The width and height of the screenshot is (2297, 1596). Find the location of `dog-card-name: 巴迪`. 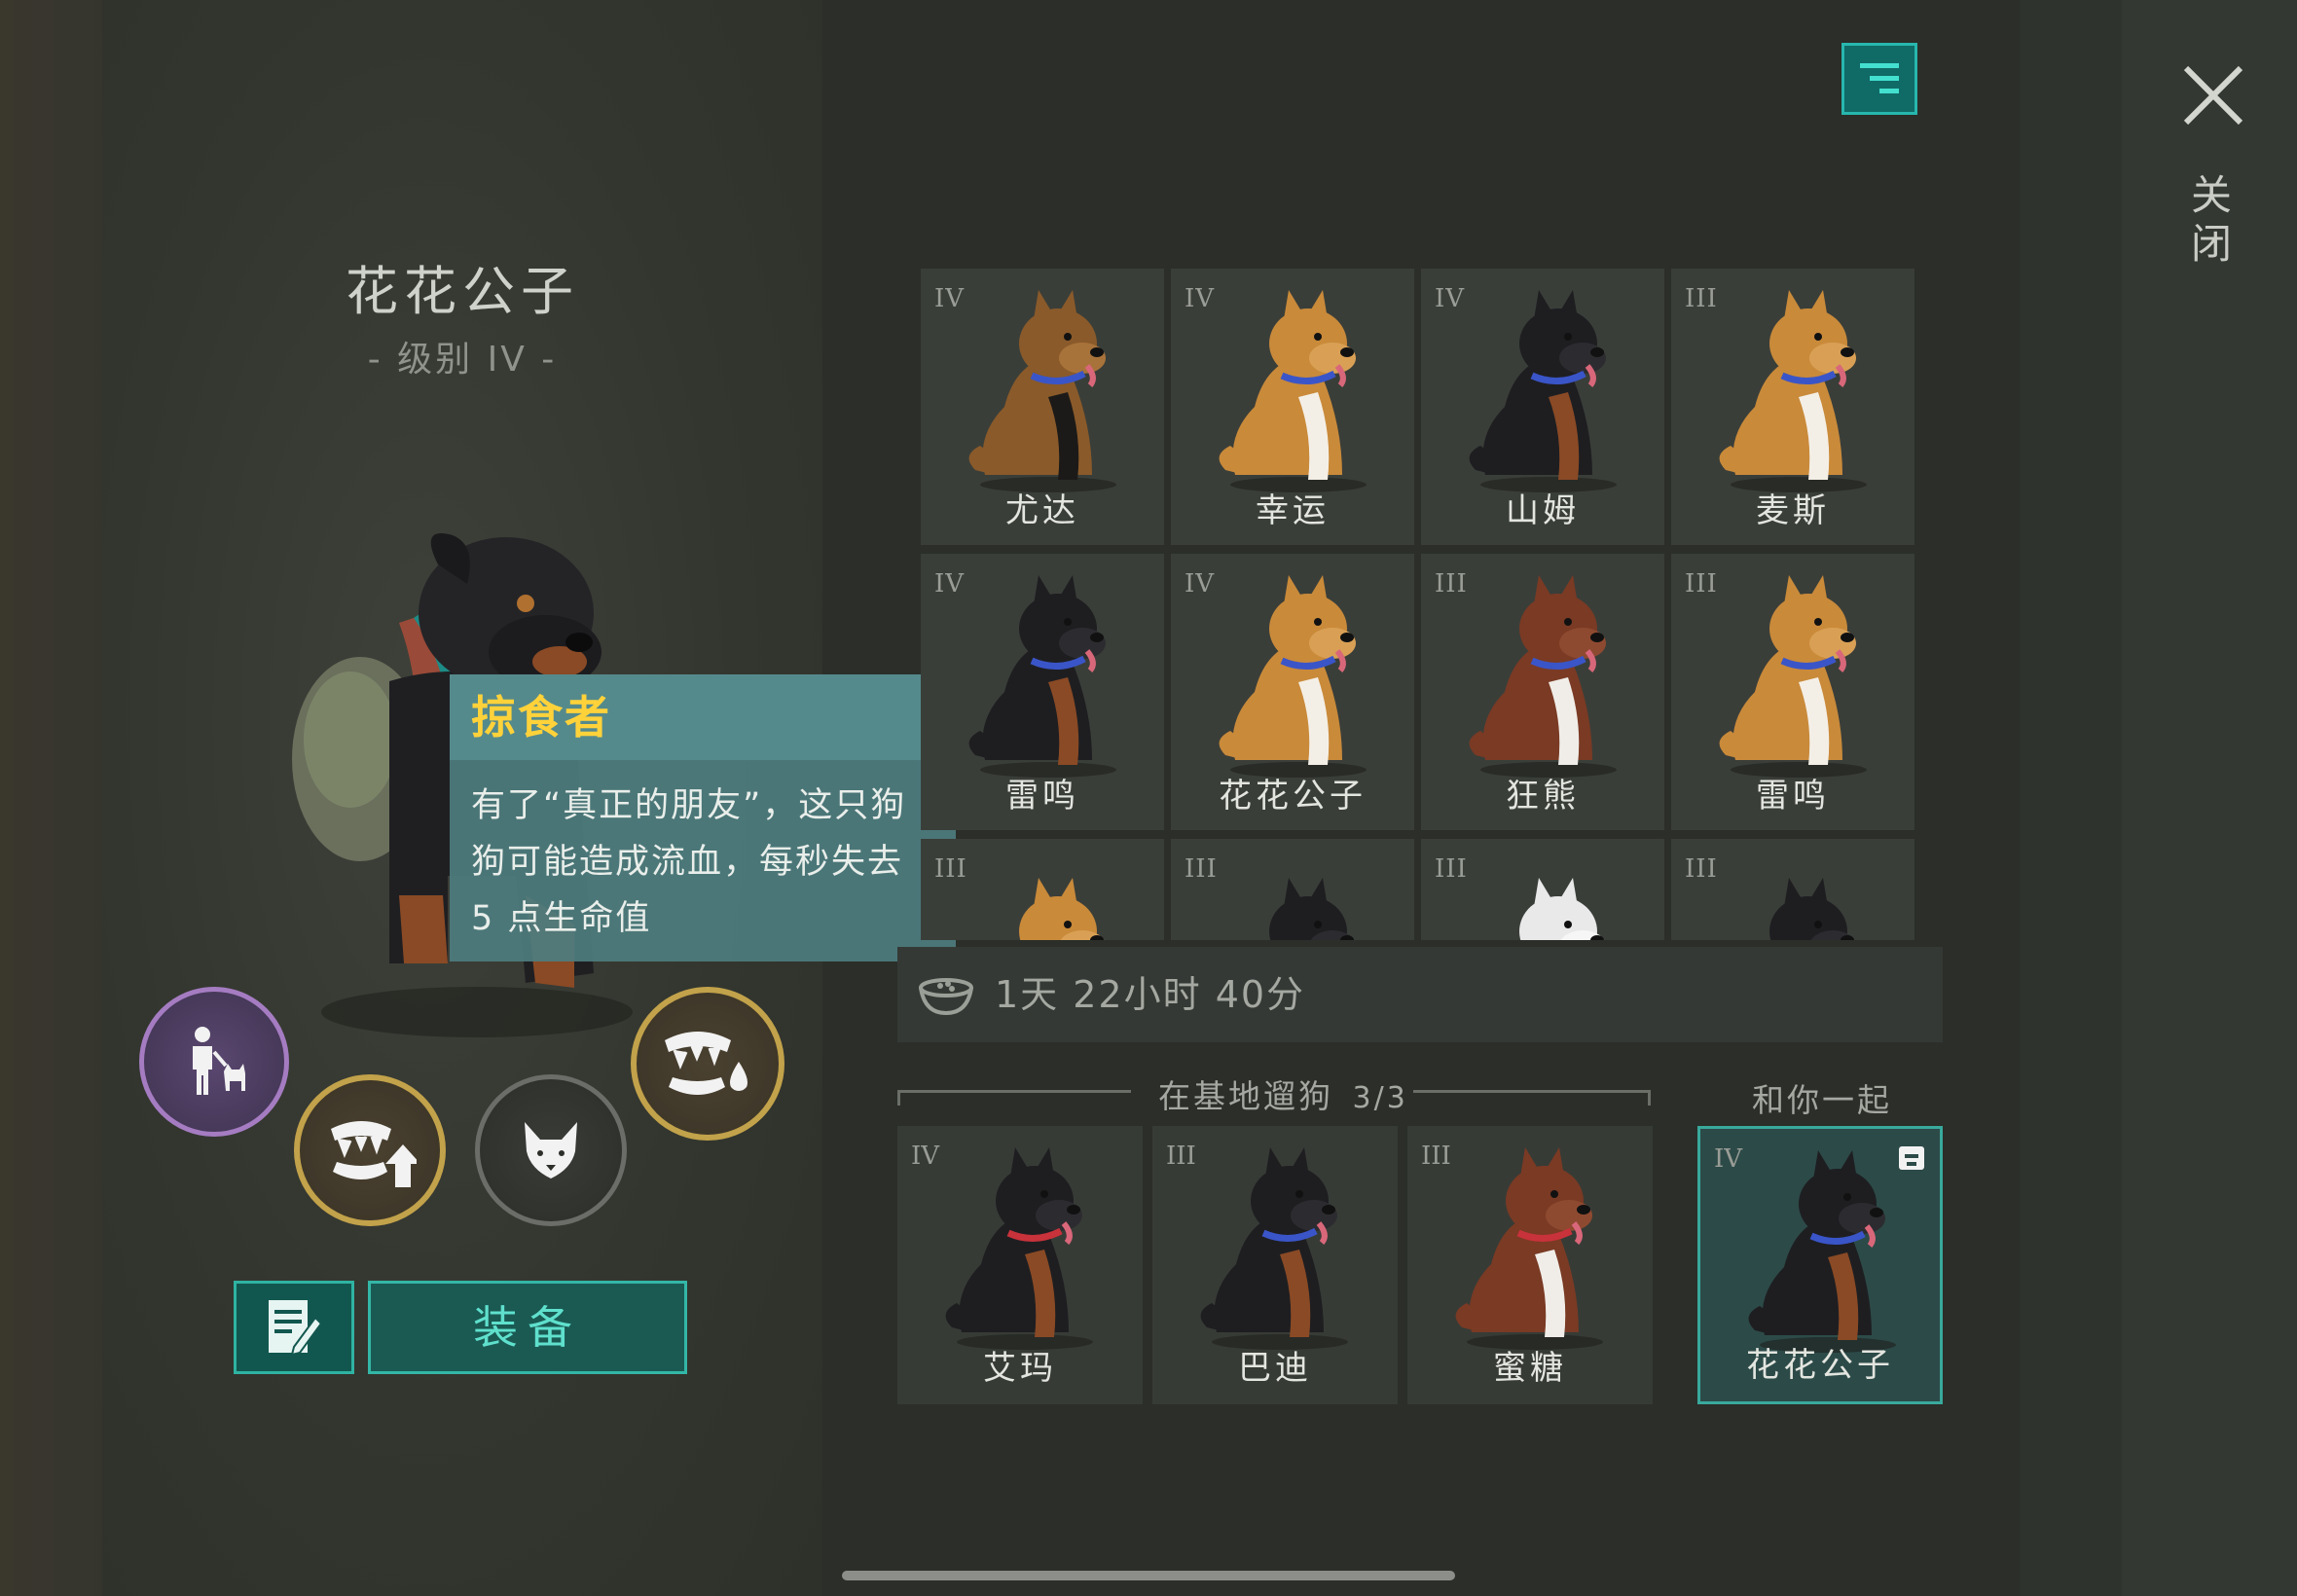

dog-card-name: 巴迪 is located at coordinates (1275, 1368).